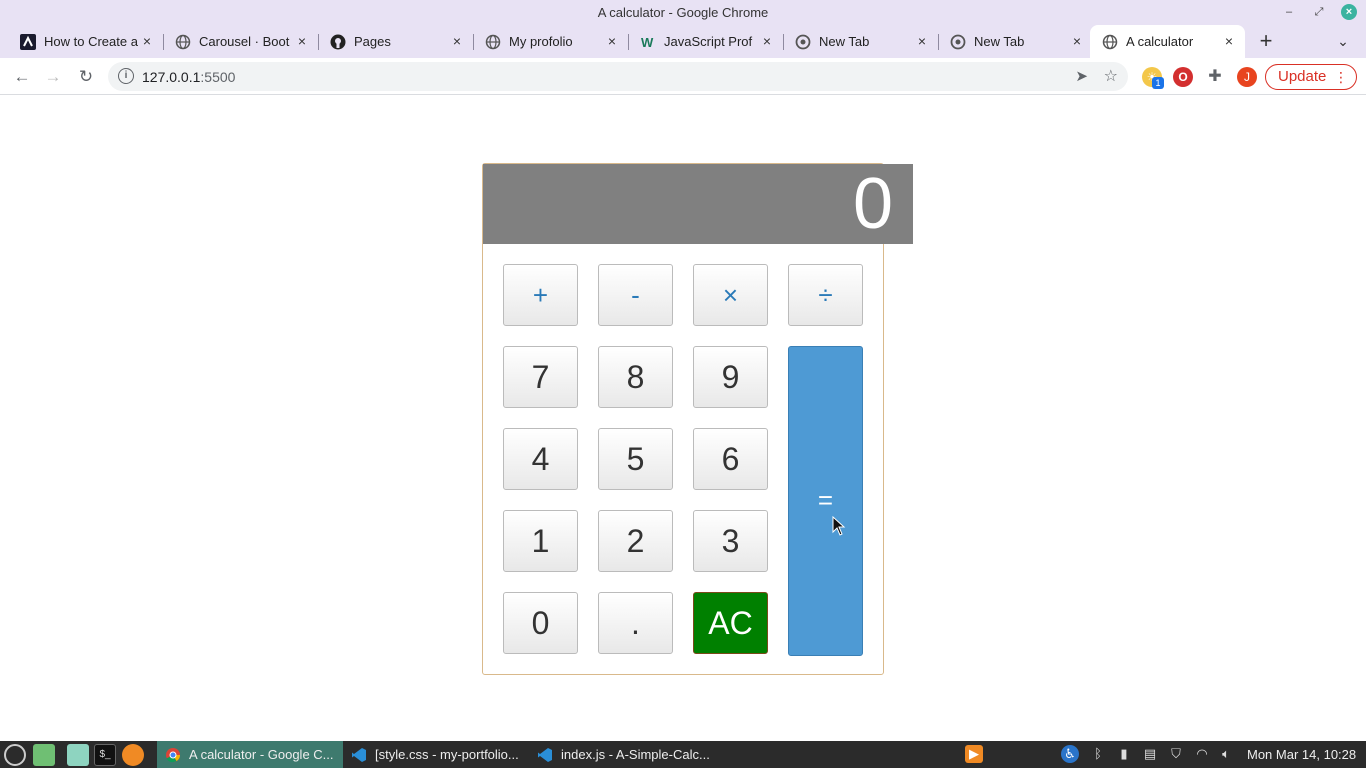  Describe the element at coordinates (540, 541) in the screenshot. I see `digit-1-button: 1` at that location.